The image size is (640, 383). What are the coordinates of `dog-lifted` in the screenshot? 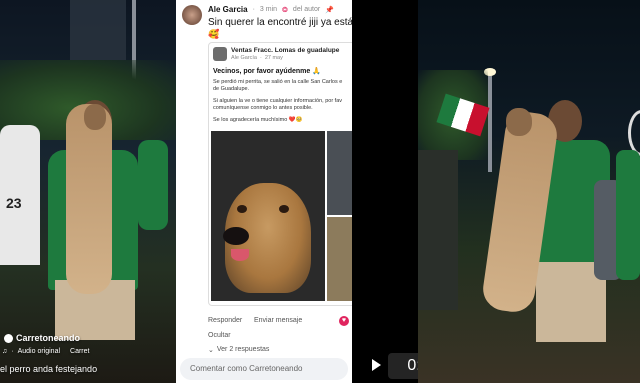 It's located at (89, 199).